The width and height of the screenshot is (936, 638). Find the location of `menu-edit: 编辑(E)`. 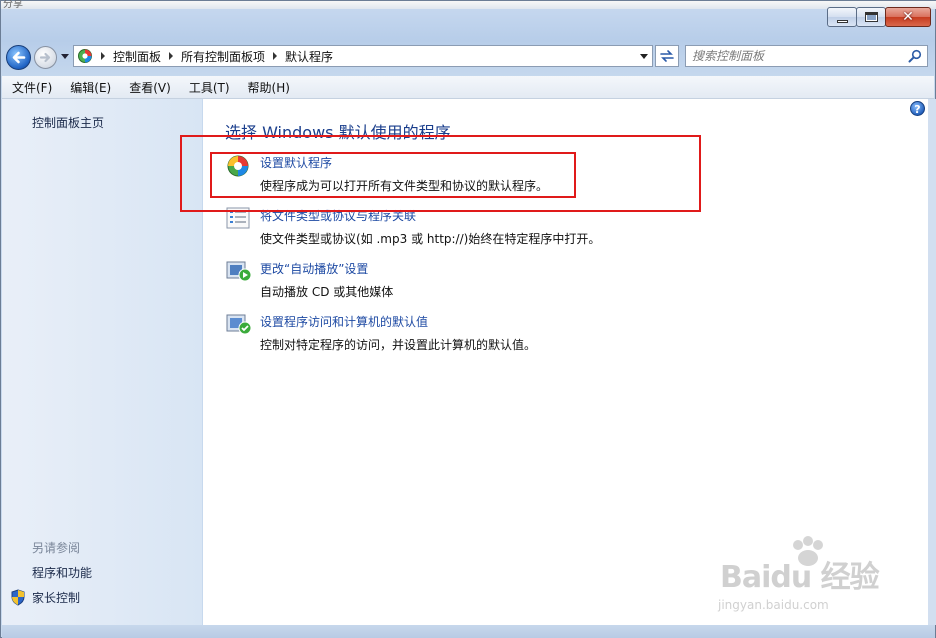

menu-edit: 编辑(E) is located at coordinates (89, 87).